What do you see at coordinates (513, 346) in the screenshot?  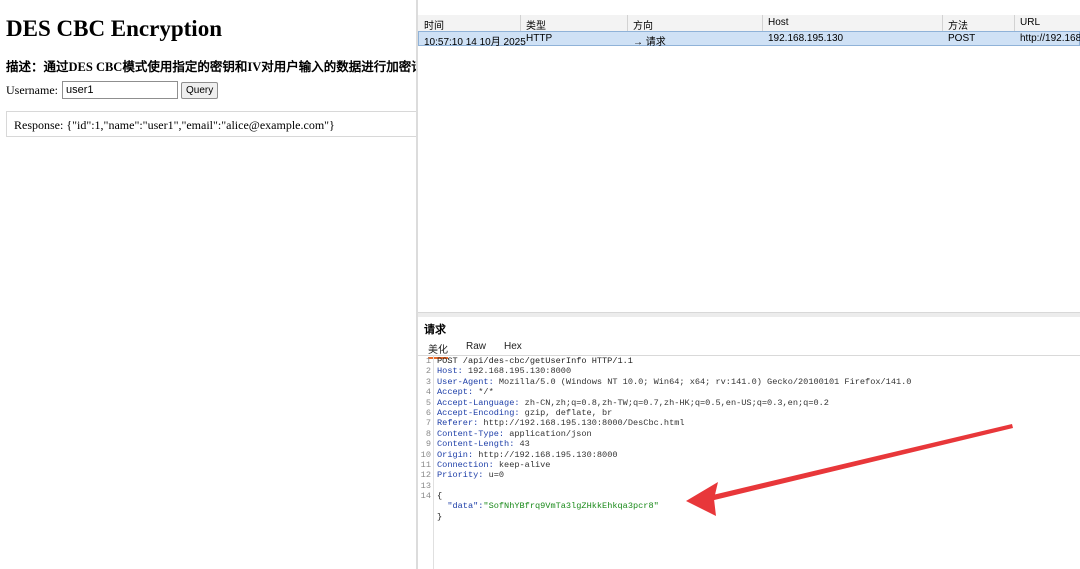 I see `tab-hex: Hex` at bounding box center [513, 346].